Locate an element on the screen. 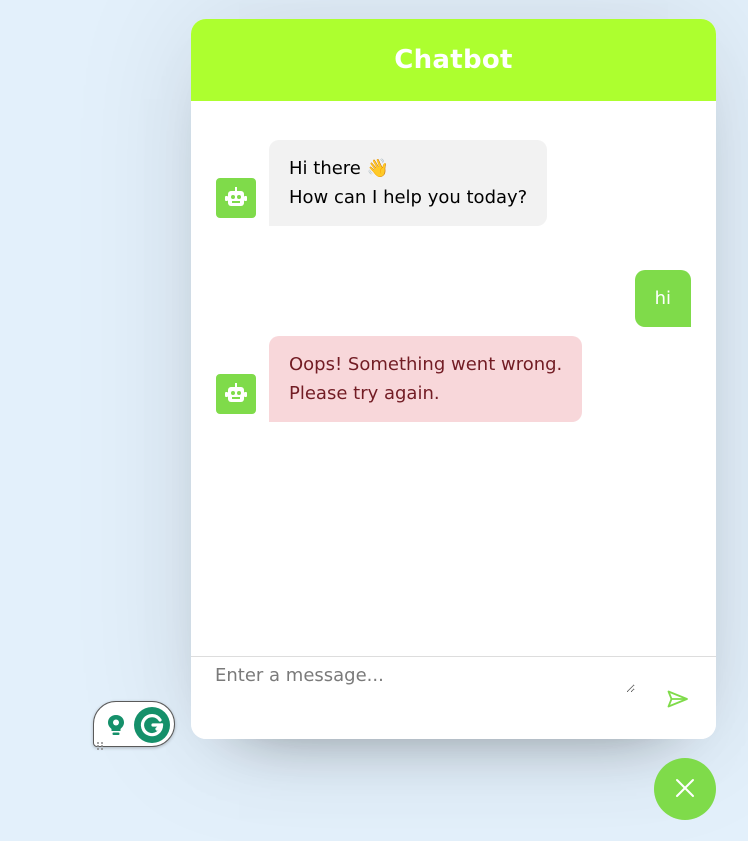 The image size is (748, 841). close-icon is located at coordinates (685, 789).